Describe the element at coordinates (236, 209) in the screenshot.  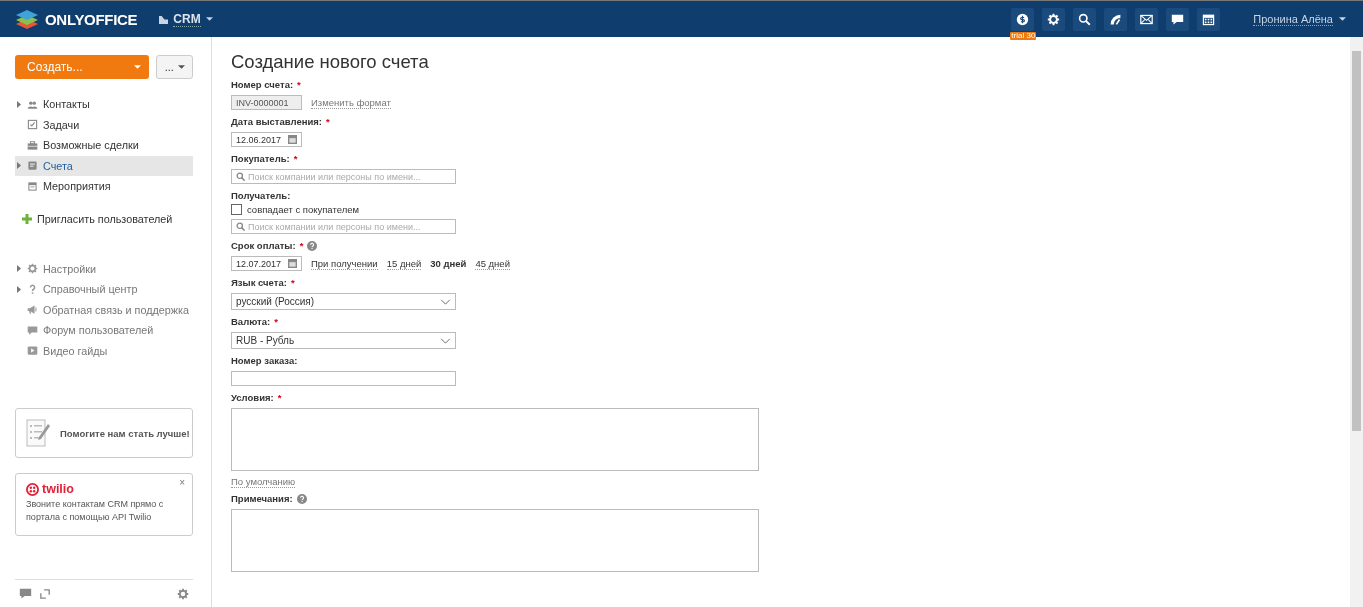
I see `checkbox` at that location.